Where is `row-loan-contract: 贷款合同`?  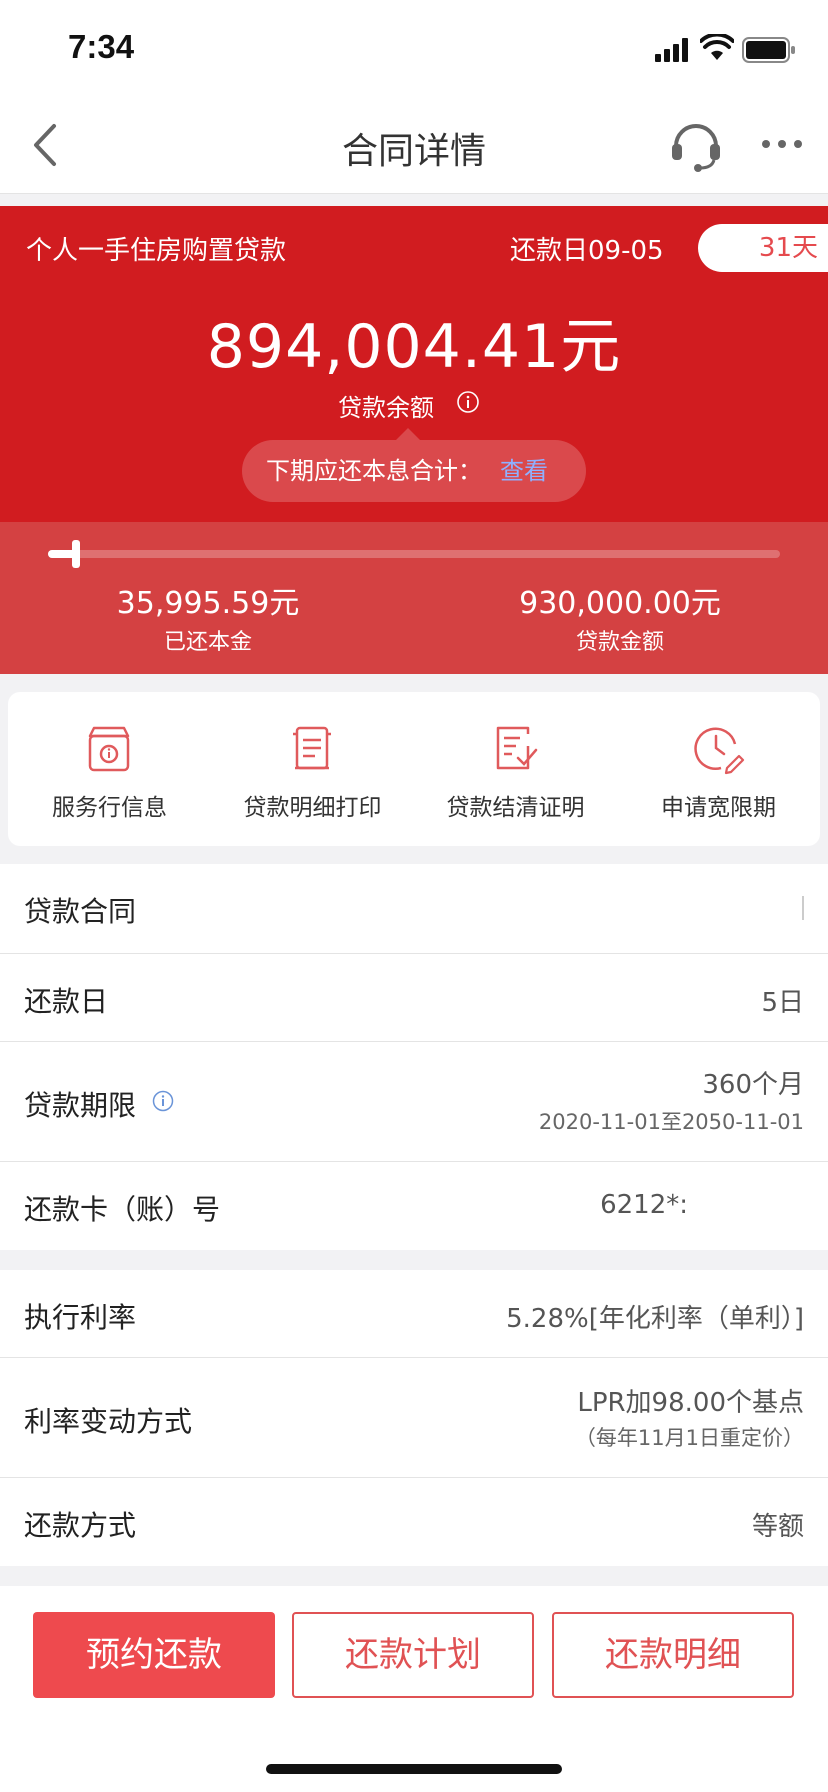 row-loan-contract: 贷款合同 is located at coordinates (414, 909).